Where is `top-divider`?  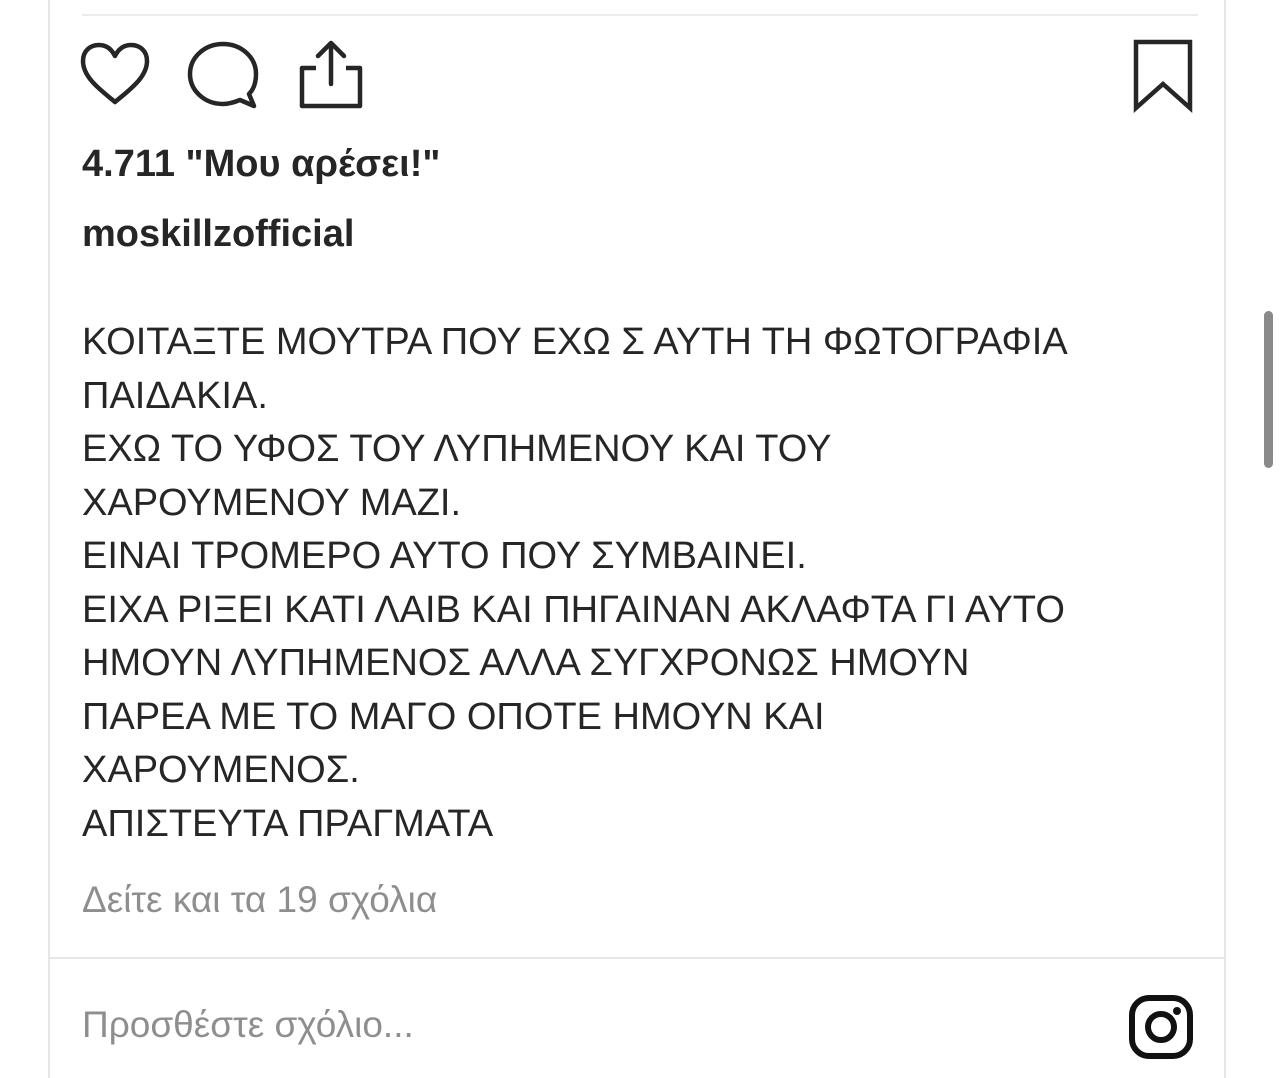
top-divider is located at coordinates (640, 15).